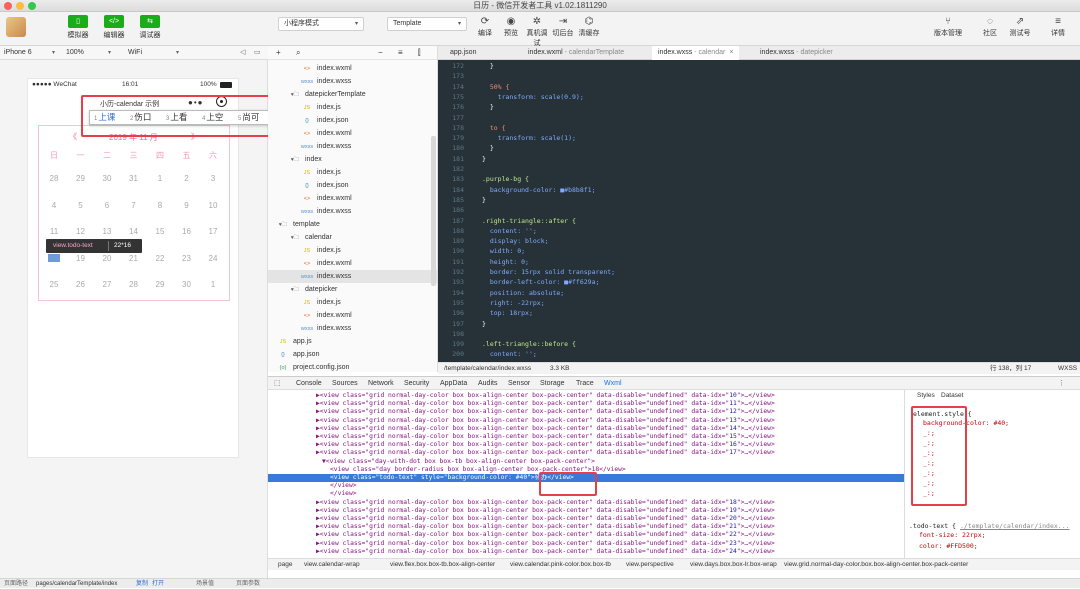 This screenshot has width=1080, height=589. Describe the element at coordinates (81, 205) in the screenshot. I see `calendar-day: 5` at that location.